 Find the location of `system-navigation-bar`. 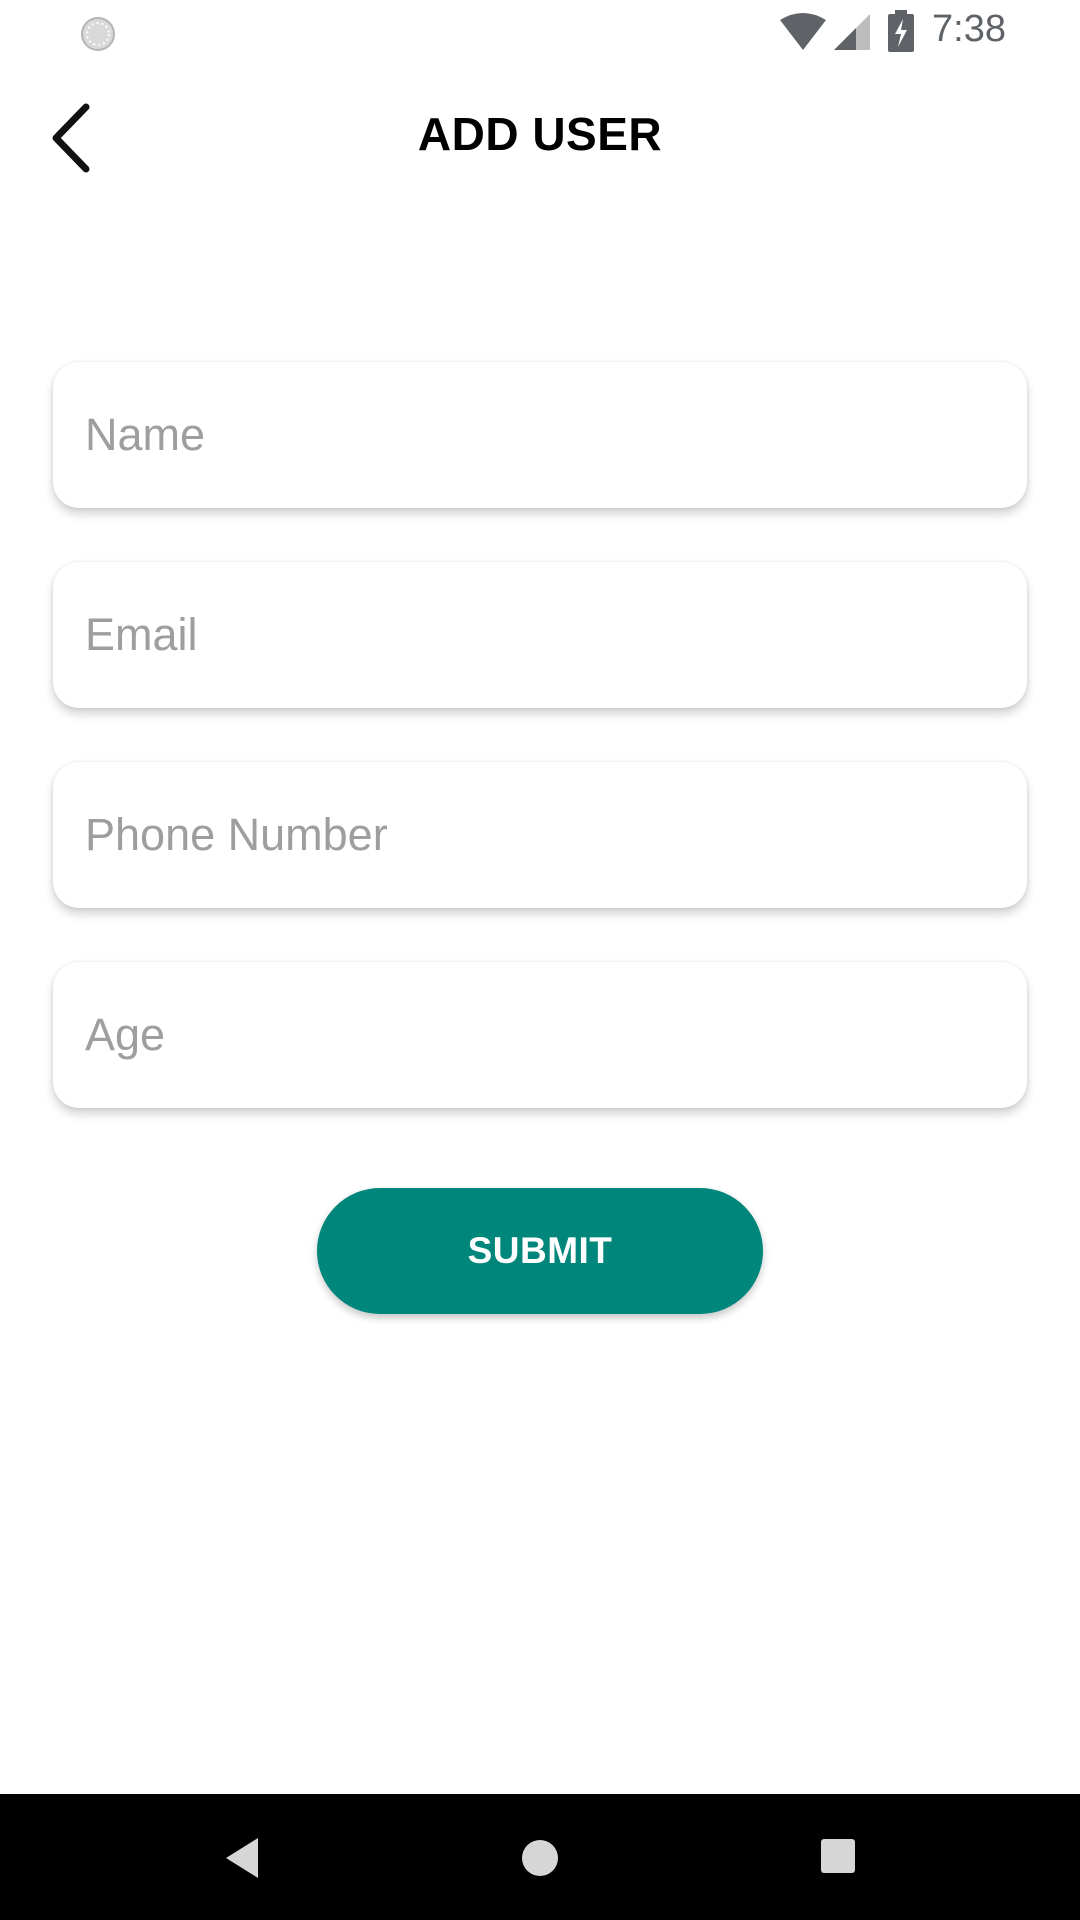

system-navigation-bar is located at coordinates (540, 1857).